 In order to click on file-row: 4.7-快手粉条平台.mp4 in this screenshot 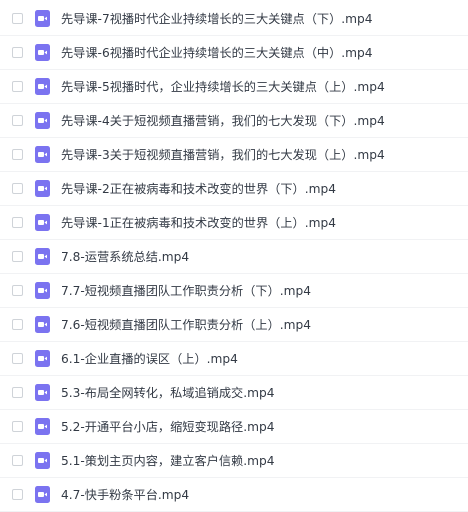, I will do `click(234, 495)`.